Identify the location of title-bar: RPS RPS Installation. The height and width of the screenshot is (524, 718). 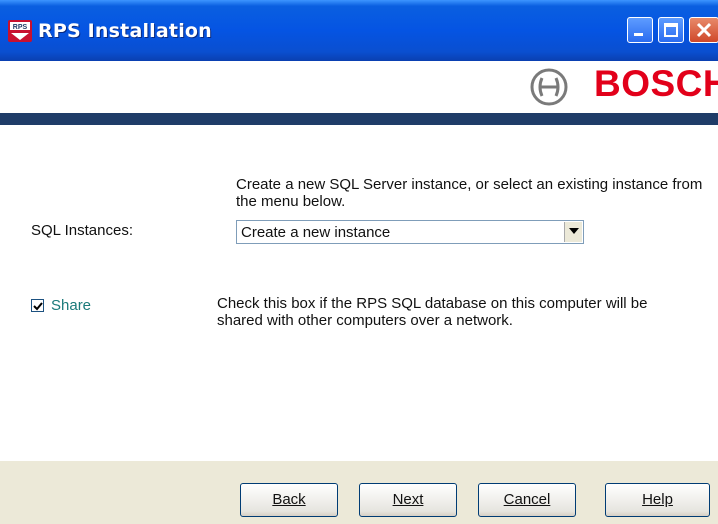
(359, 30).